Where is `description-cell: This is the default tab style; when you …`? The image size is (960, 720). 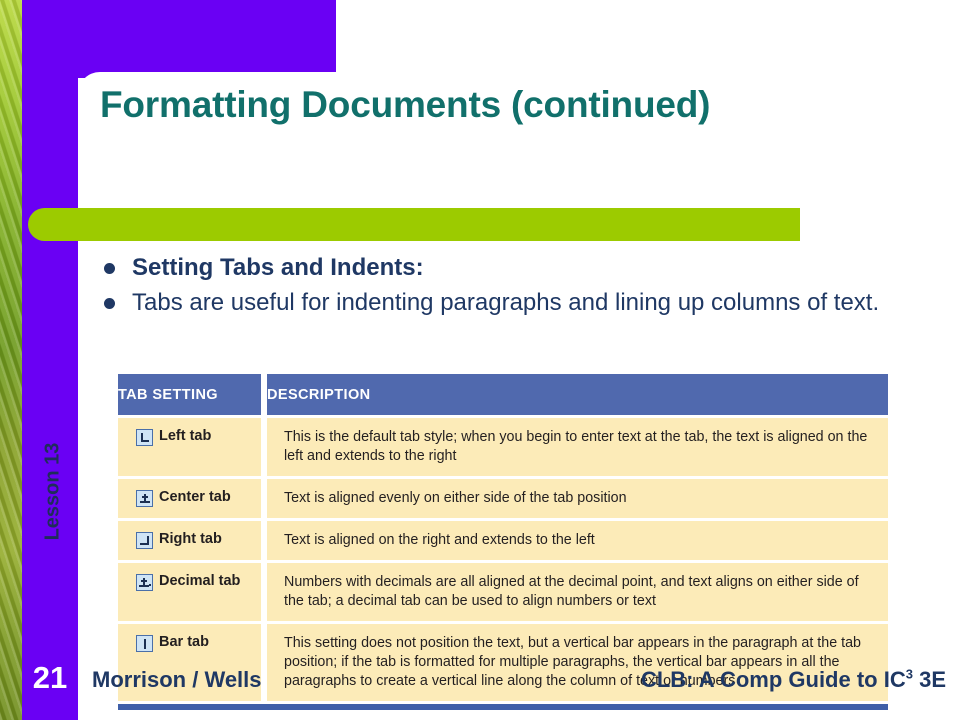
description-cell: This is the default tab style; when you … is located at coordinates (577, 448).